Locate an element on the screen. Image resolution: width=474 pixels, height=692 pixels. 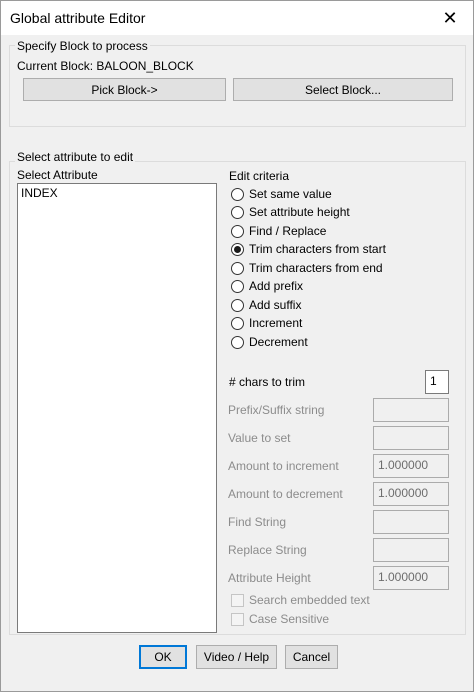
amount-to-increment-input: 1.000000 is located at coordinates (411, 466).